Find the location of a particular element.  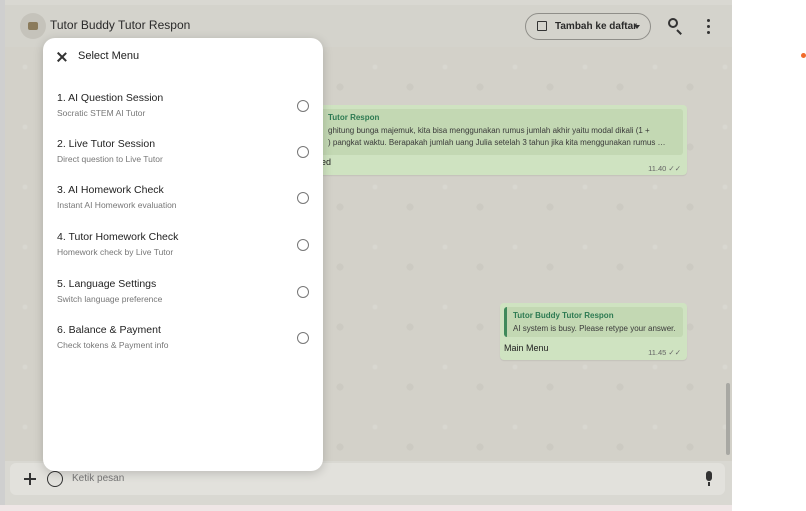

microphone-icon is located at coordinates (709, 479).